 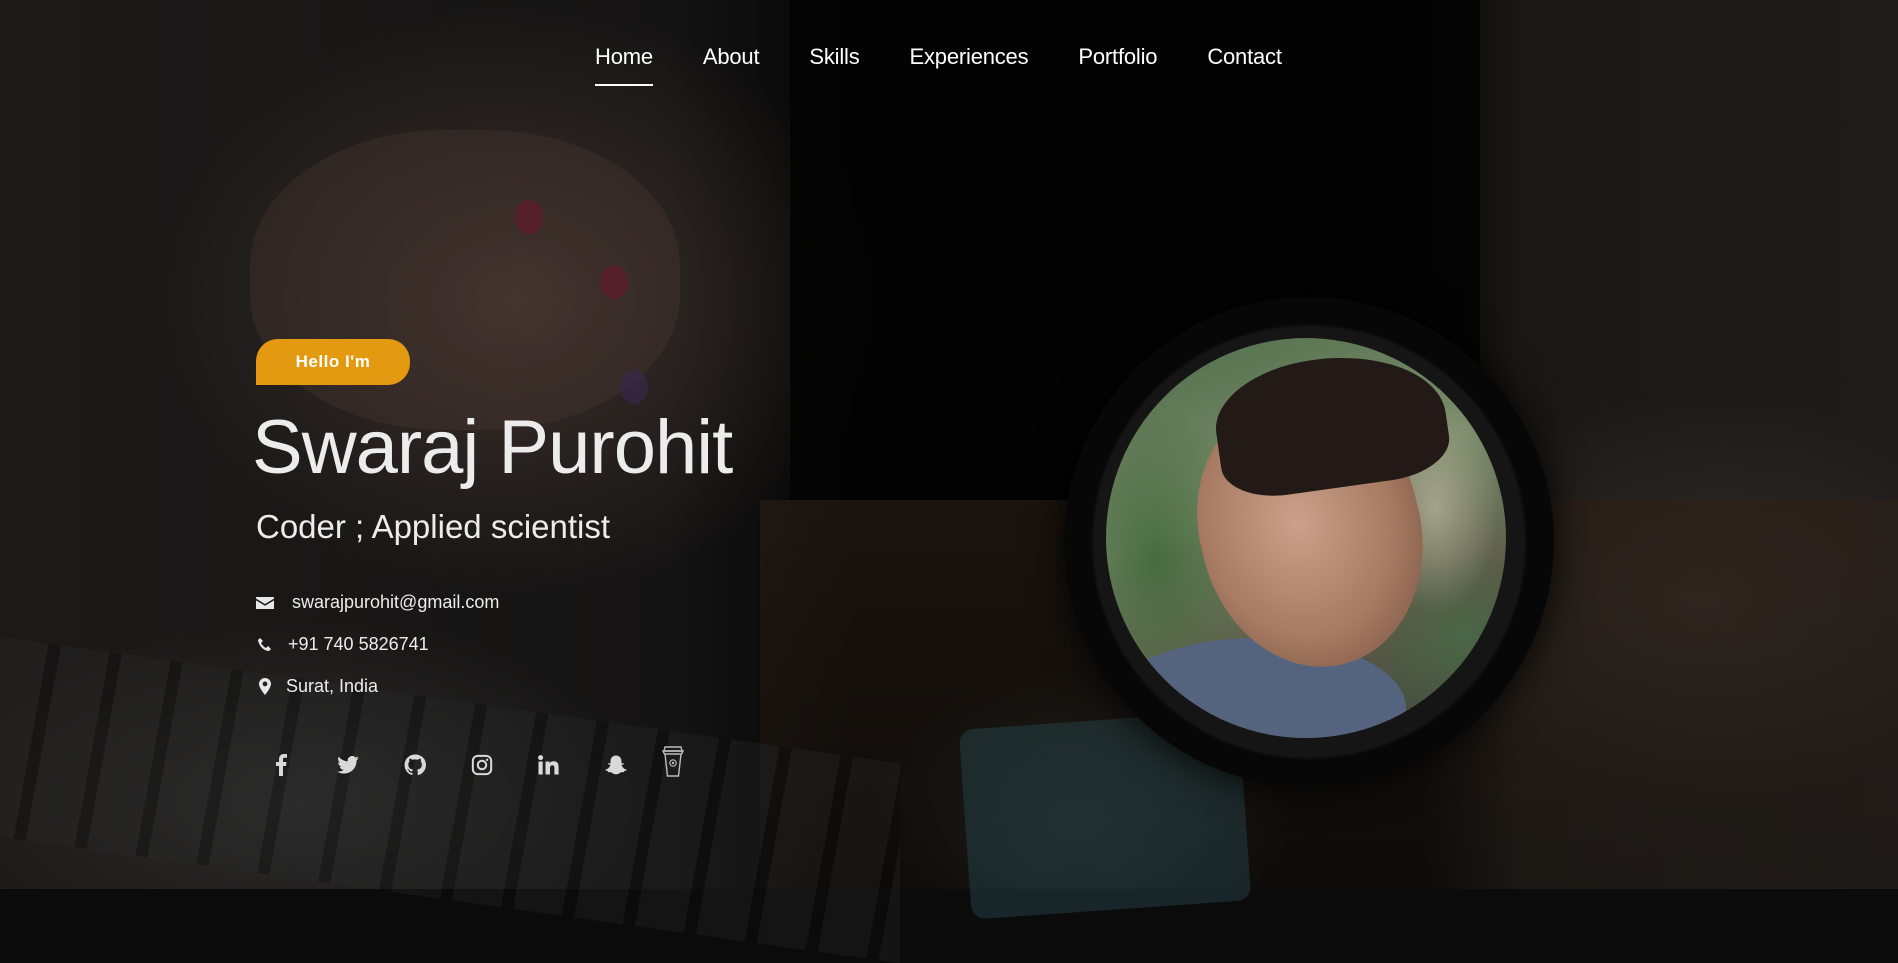 I want to click on contact-location-text: Surat, India, so click(x=332, y=686).